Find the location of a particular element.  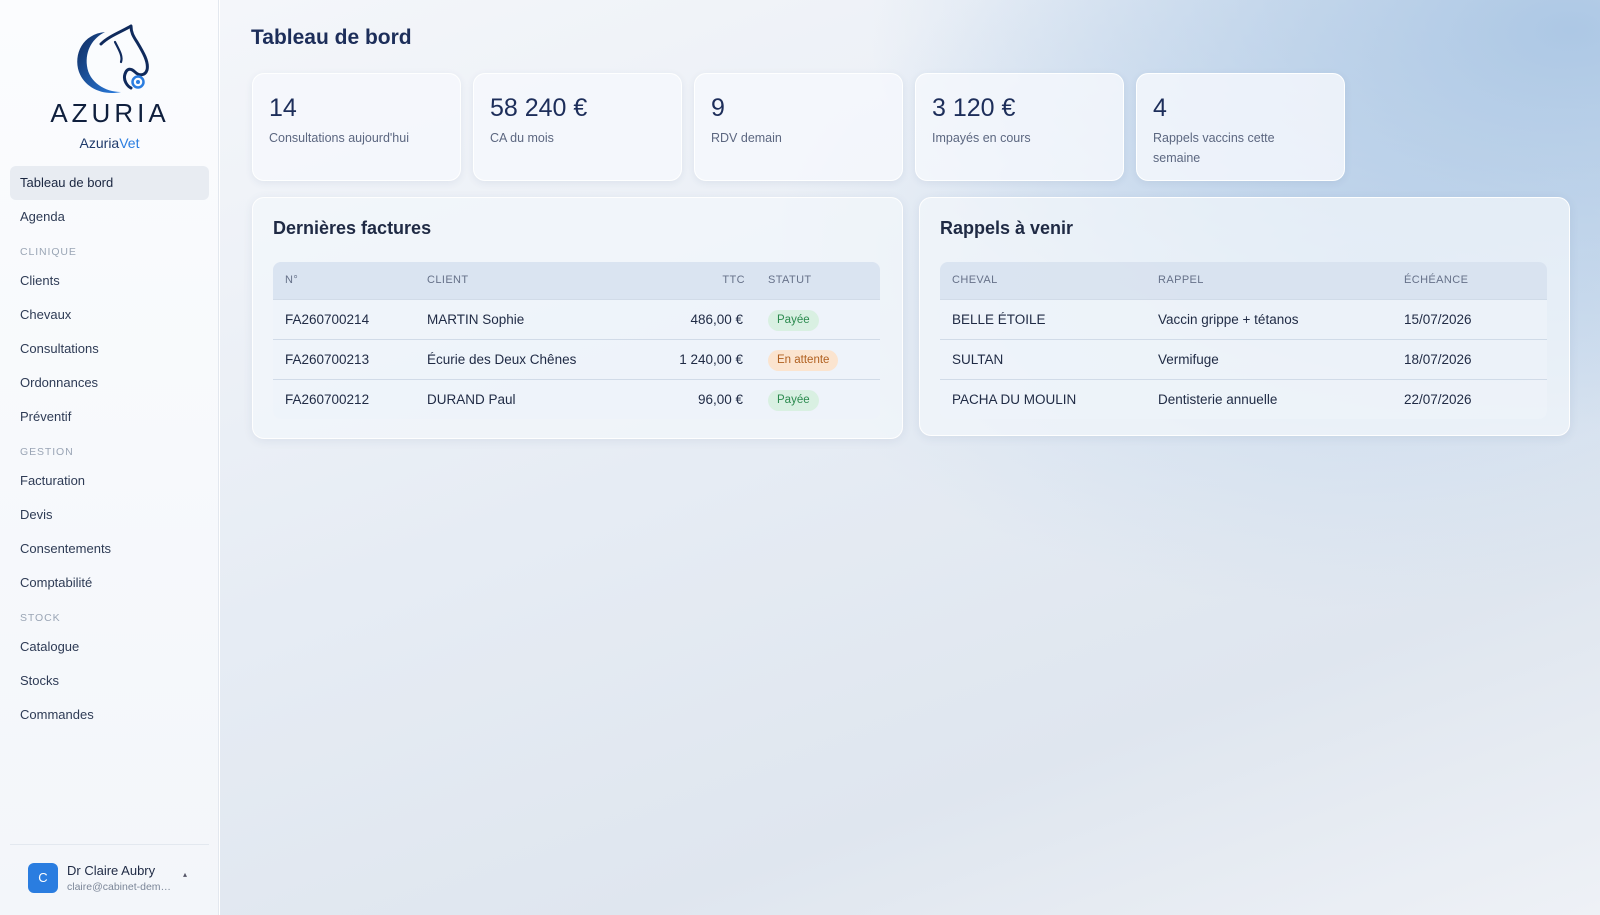

reminder-due-date: 22/07/2026 is located at coordinates (1438, 399).